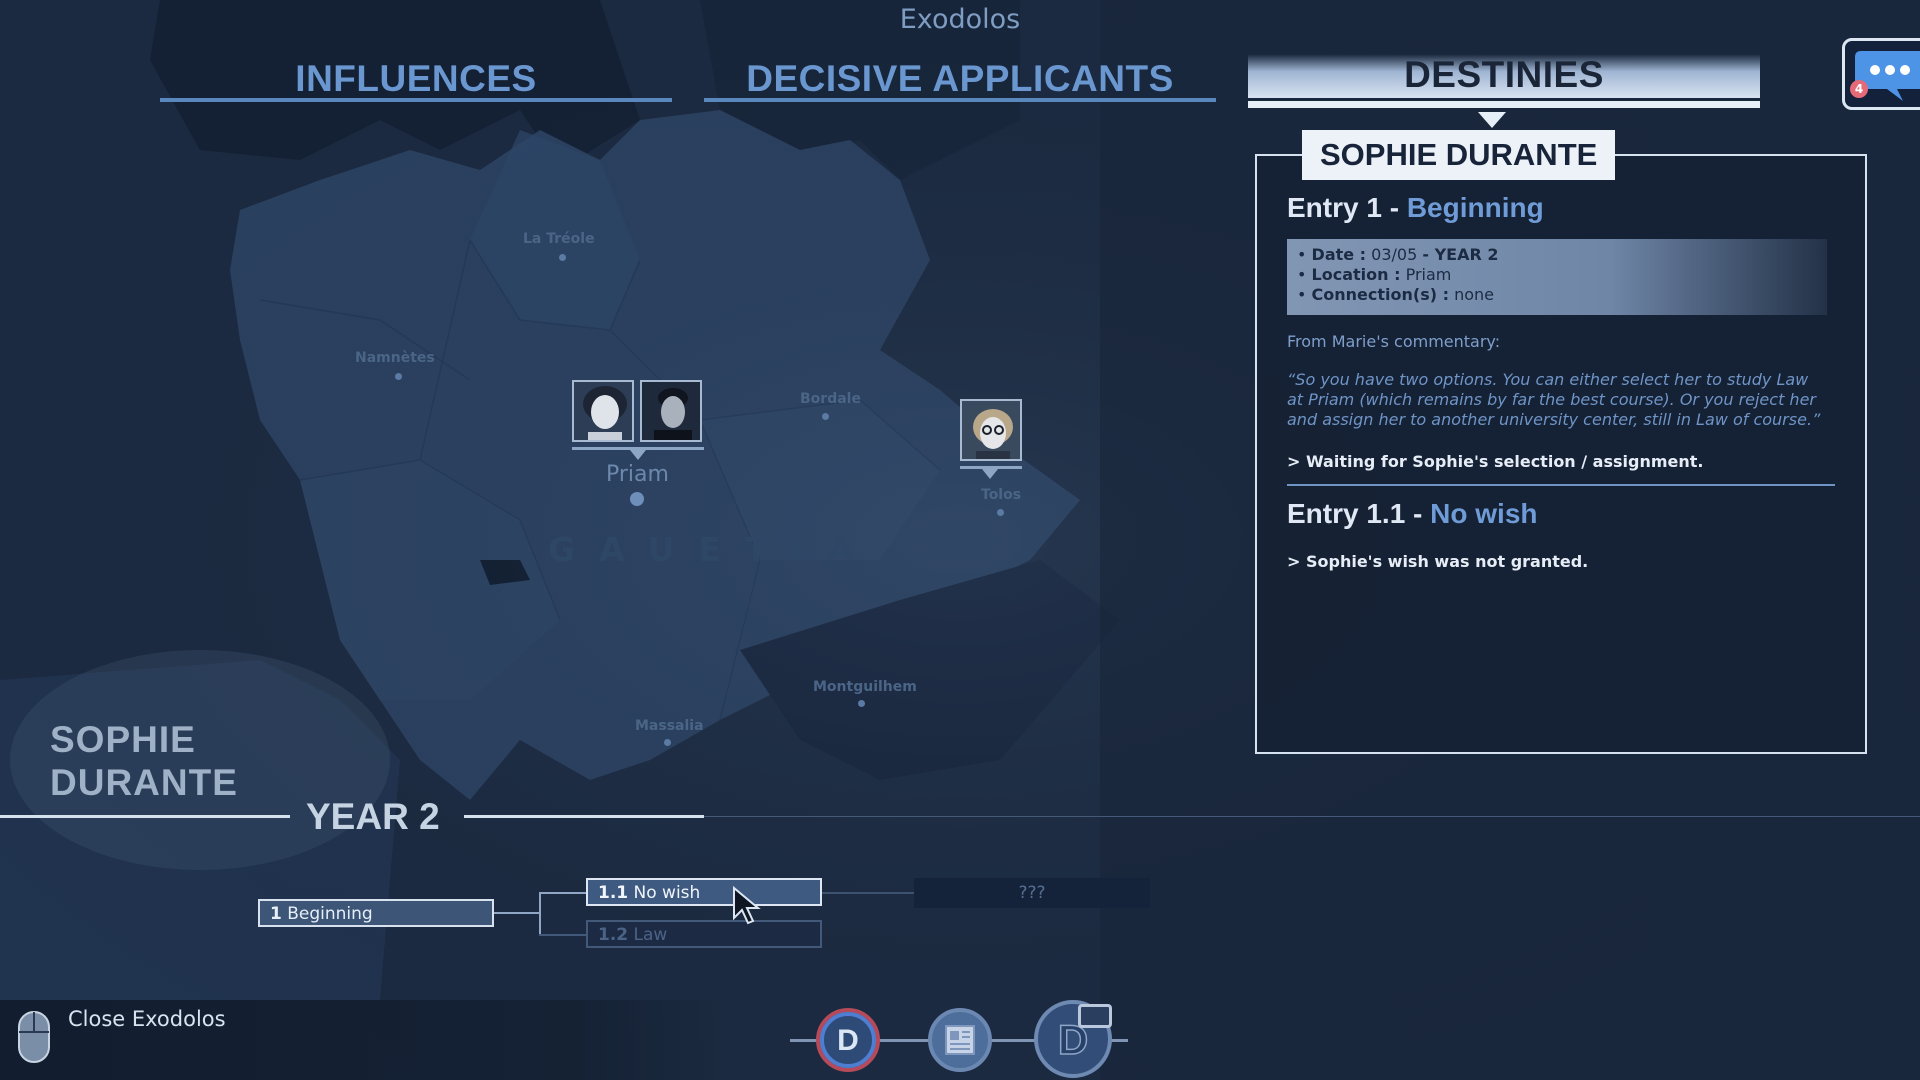  I want to click on timeline-node-beginning: 1 Beginning, so click(376, 913).